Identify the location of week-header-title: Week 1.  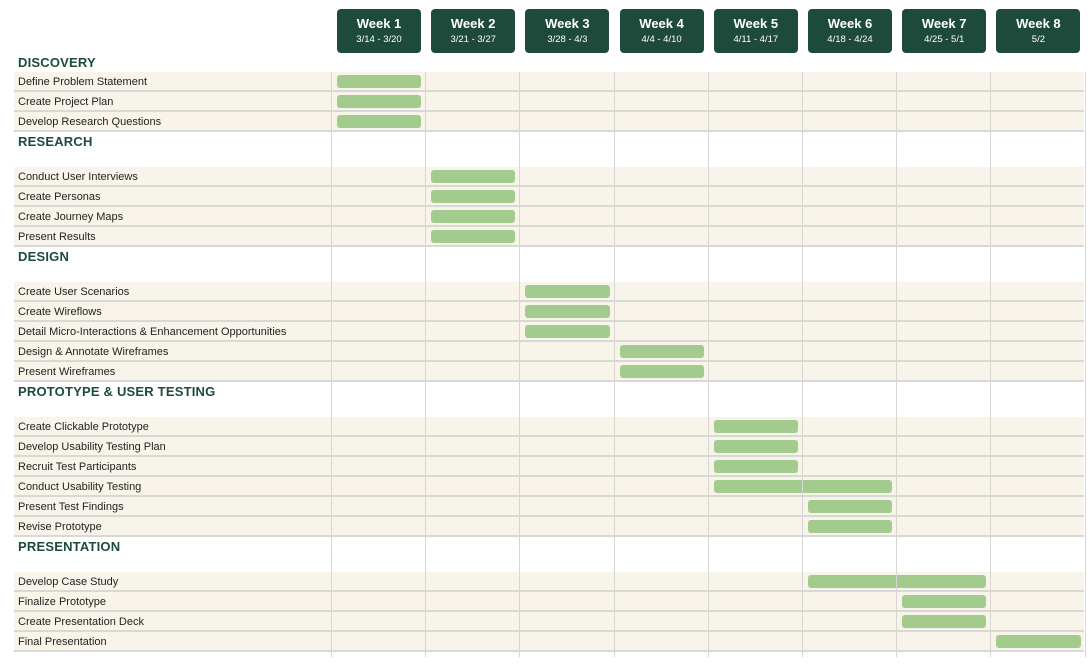
(379, 23).